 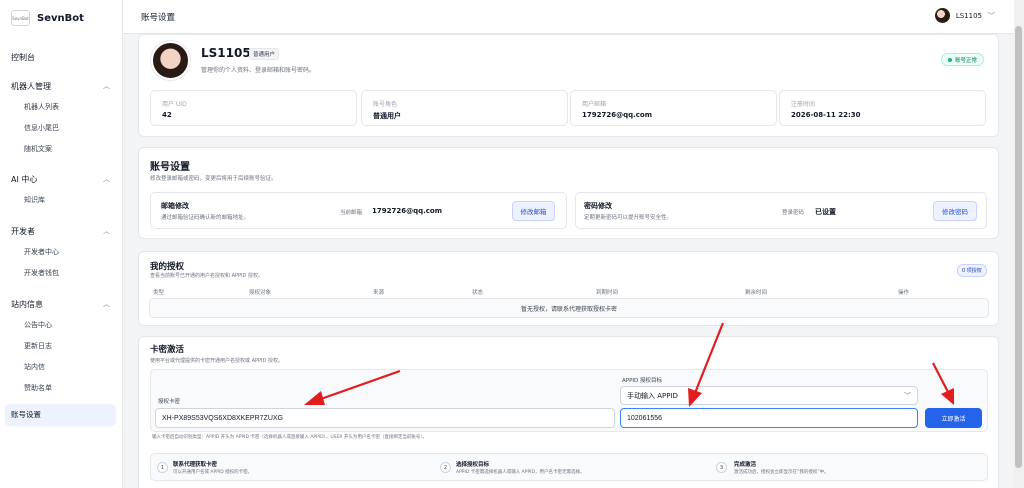 What do you see at coordinates (61, 273) in the screenshot?
I see `sidebar-item-dev-wallet: 开发者钱包` at bounding box center [61, 273].